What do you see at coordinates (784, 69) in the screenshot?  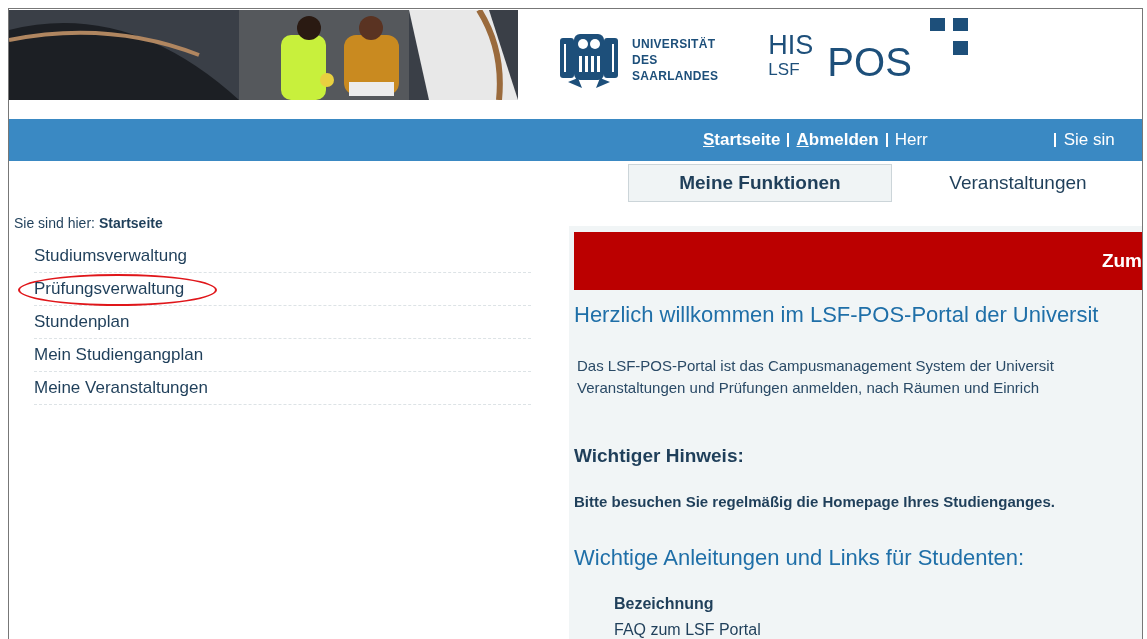 I see `logo-text: LSF` at bounding box center [784, 69].